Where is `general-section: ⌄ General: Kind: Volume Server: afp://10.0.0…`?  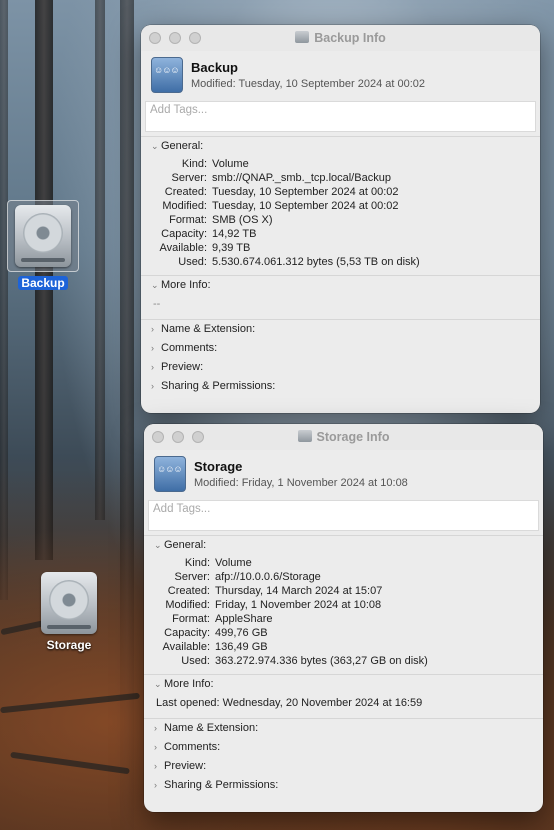
general-section: ⌄ General: Kind: Volume Server: afp://10.0.0… is located at coordinates (343, 604).